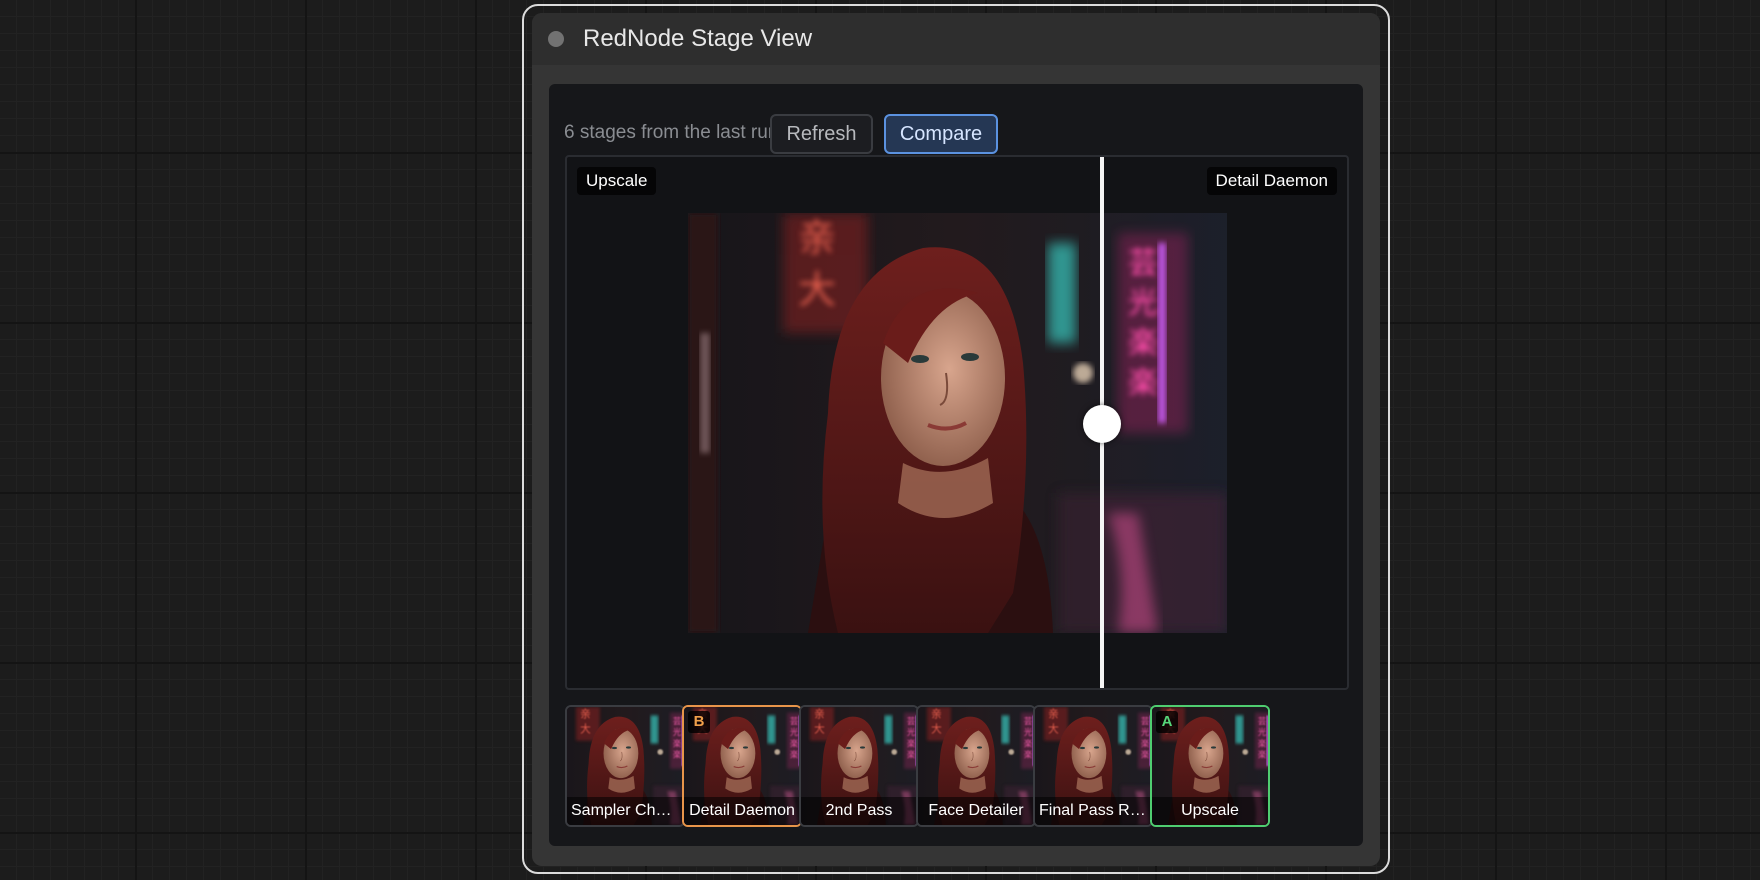 The width and height of the screenshot is (1760, 880). I want to click on stage-thumb-detail-daemon: B Detail Daemon, so click(742, 766).